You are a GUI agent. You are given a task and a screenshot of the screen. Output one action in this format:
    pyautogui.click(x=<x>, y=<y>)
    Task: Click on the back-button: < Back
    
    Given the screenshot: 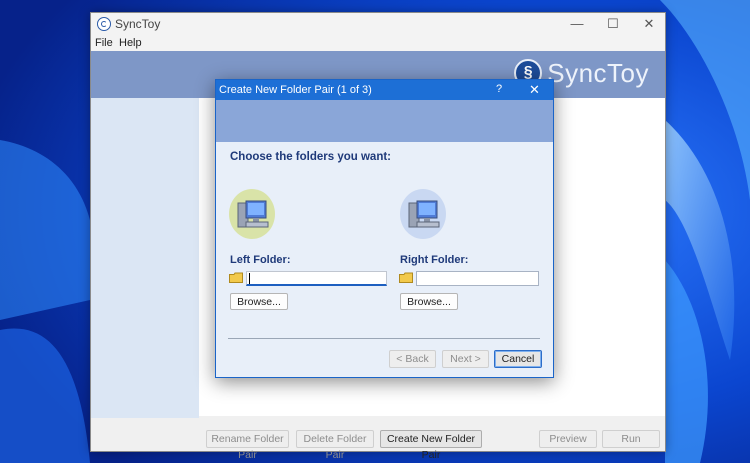 What is the action you would take?
    pyautogui.click(x=412, y=359)
    